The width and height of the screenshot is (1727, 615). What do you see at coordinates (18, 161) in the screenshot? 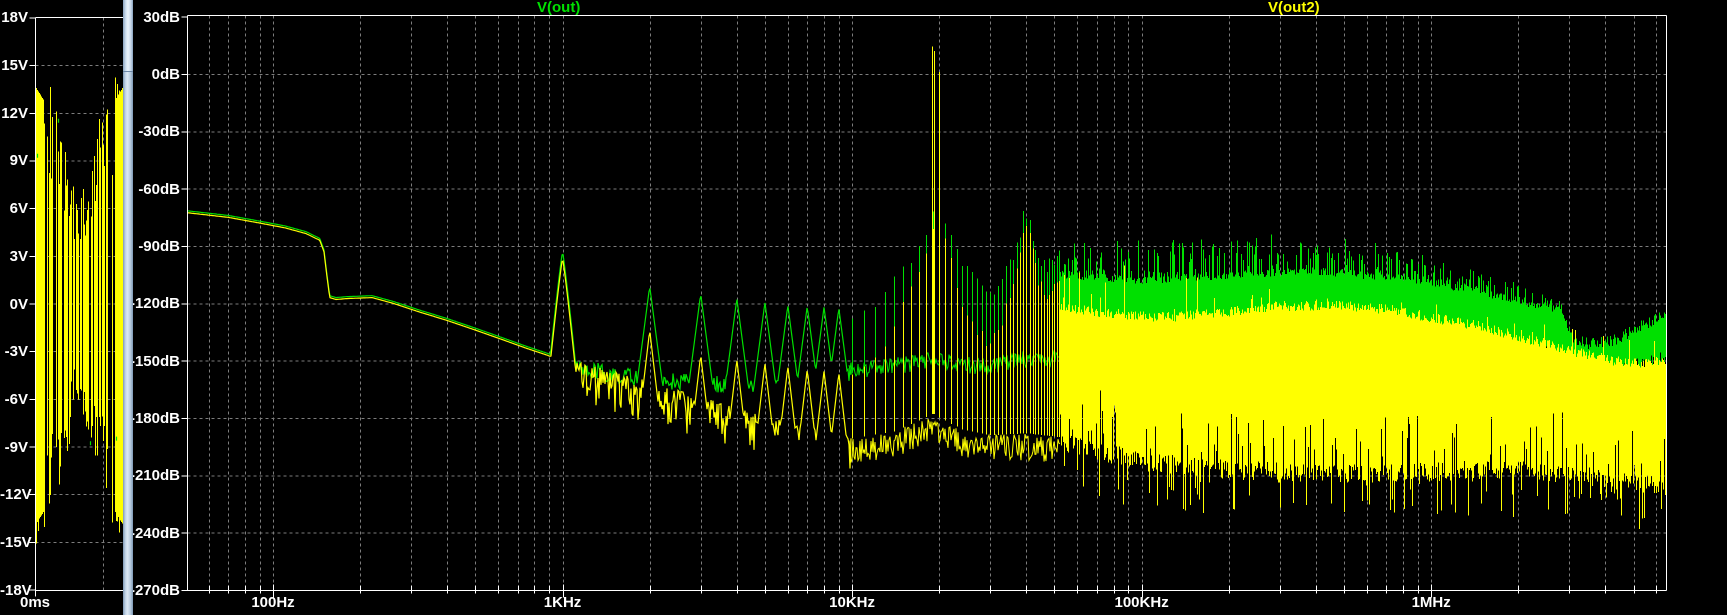
I see `time-pane-y-tick-label: 9V` at bounding box center [18, 161].